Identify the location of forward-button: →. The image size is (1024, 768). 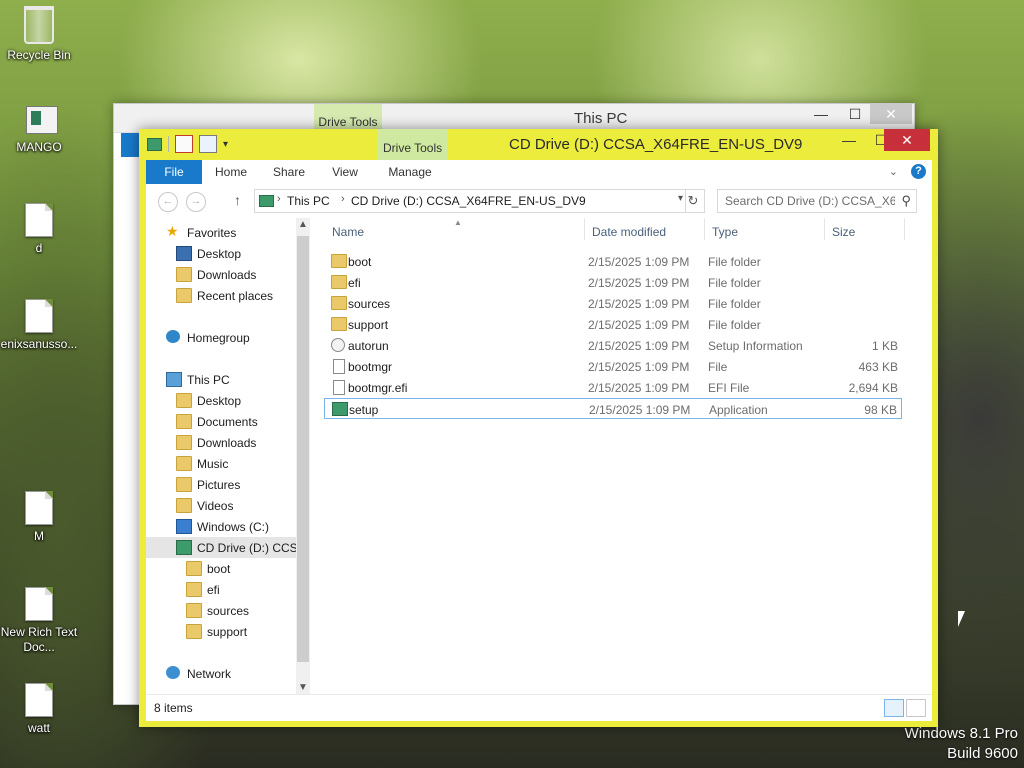
(196, 202).